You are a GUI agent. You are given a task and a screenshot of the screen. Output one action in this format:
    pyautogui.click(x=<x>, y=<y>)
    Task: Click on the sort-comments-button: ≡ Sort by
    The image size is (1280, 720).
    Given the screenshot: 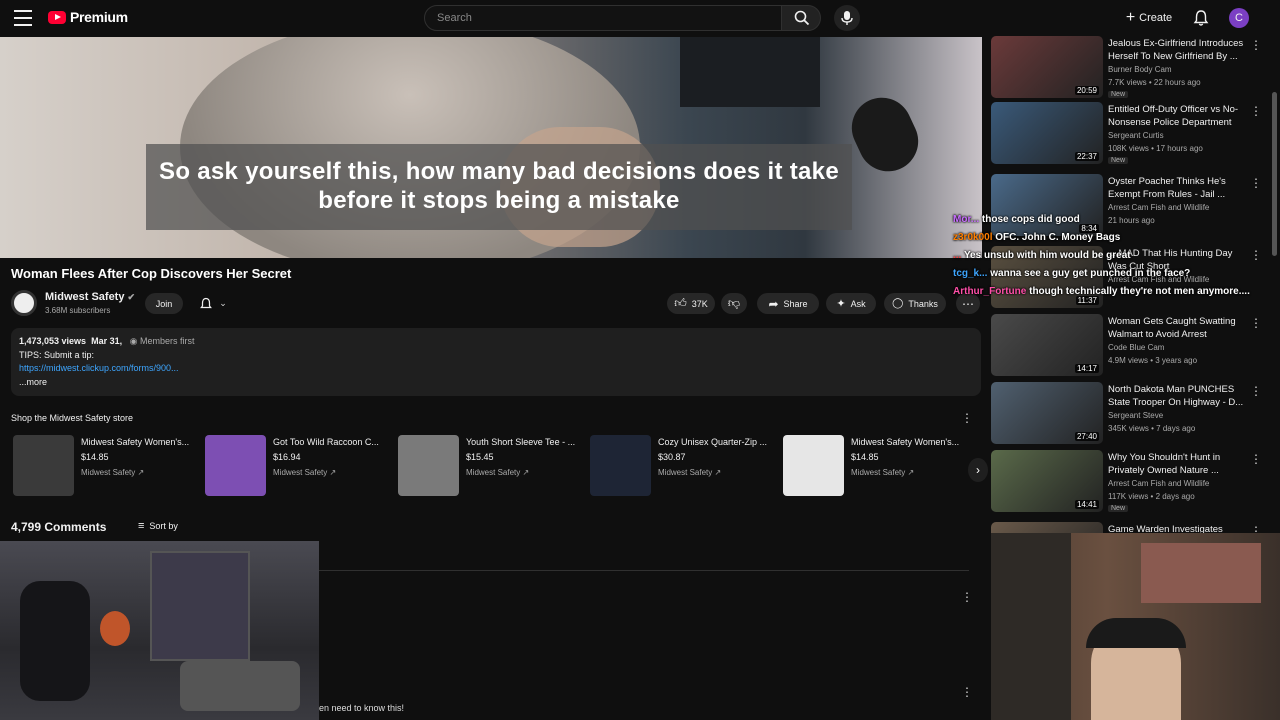 What is the action you would take?
    pyautogui.click(x=158, y=526)
    